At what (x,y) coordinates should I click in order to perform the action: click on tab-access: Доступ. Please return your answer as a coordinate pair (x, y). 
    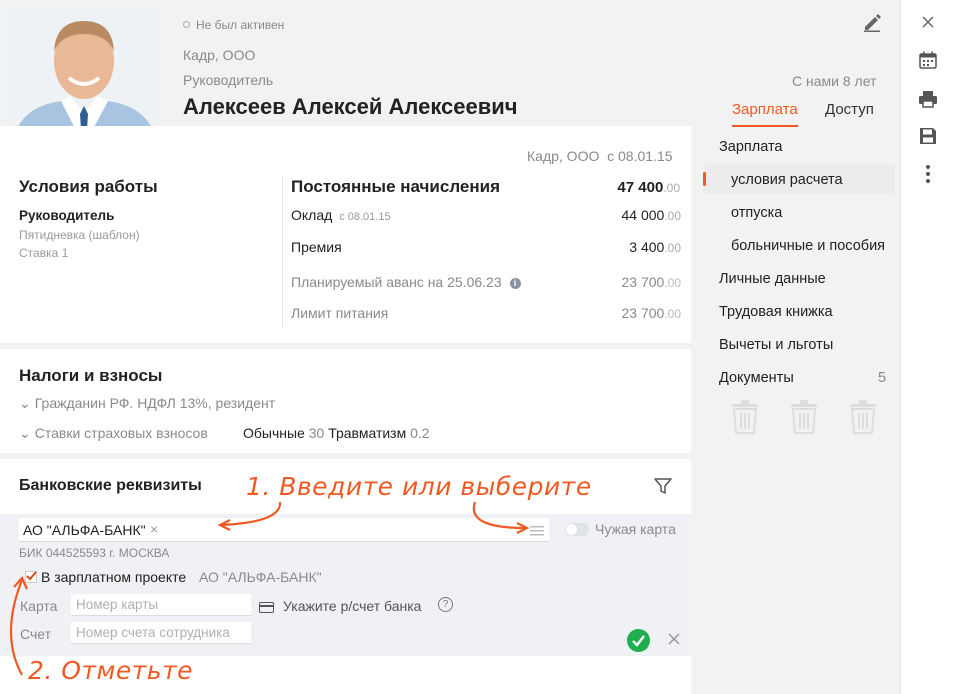
    Looking at the image, I should click on (849, 109).